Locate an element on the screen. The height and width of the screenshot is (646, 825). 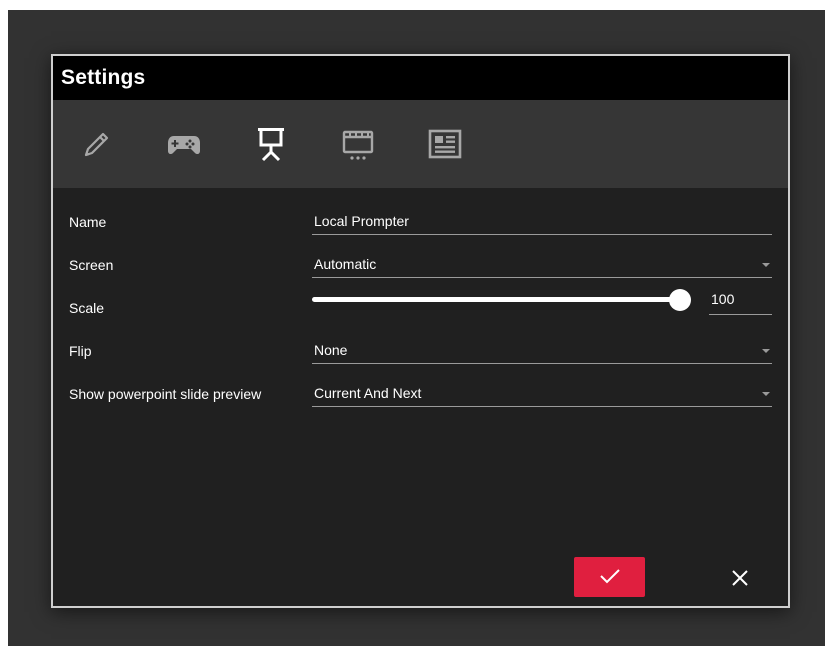
screen-select-value: Automatic is located at coordinates (345, 264).